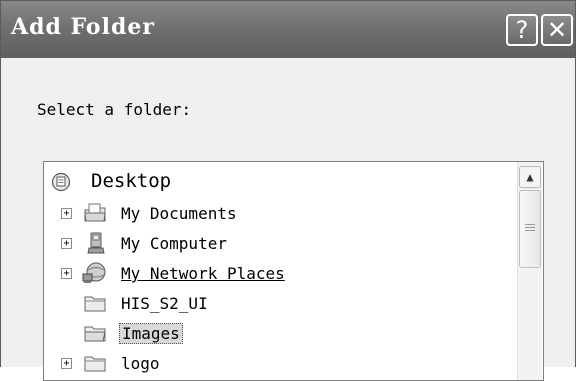 This screenshot has height=381, width=578. Describe the element at coordinates (279, 304) in the screenshot. I see `tree-item-his-s2-ui: HIS_S2_UI` at that location.